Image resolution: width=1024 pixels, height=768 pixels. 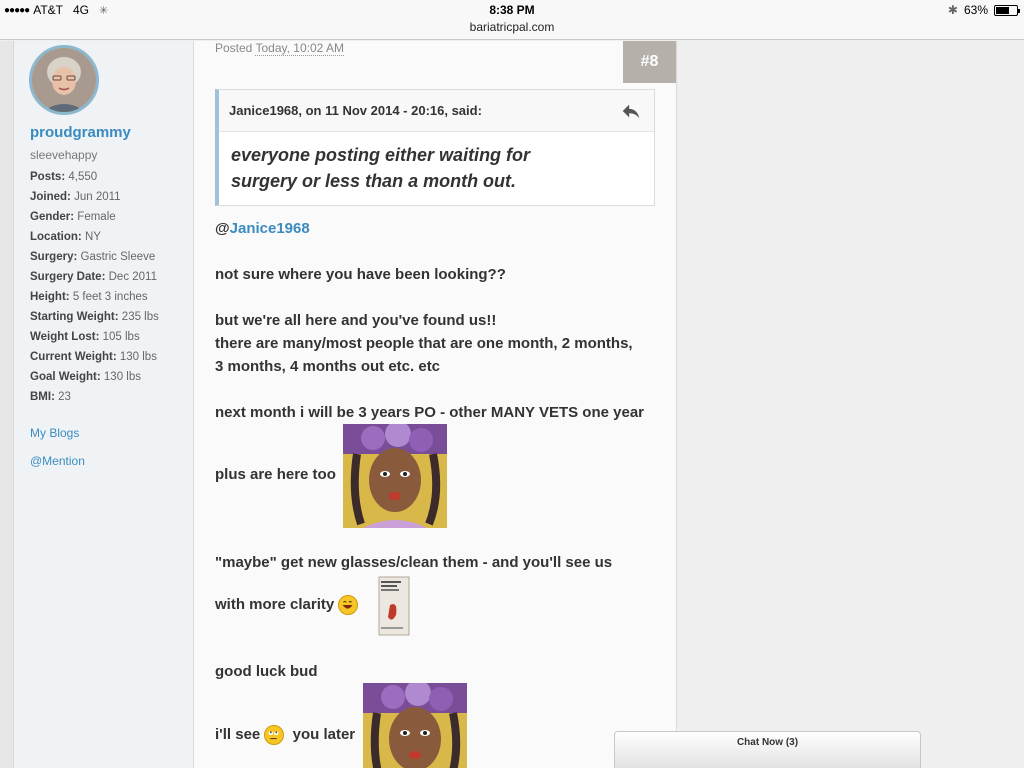 I want to click on stat-label: Height:, so click(x=50, y=297).